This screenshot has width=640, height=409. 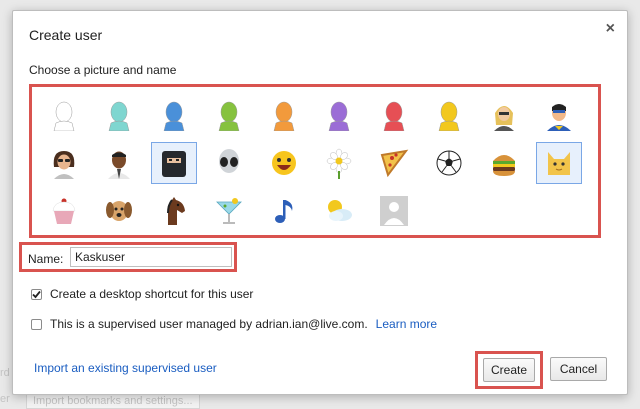 I want to click on avatar-smiley-icon, so click(x=284, y=163).